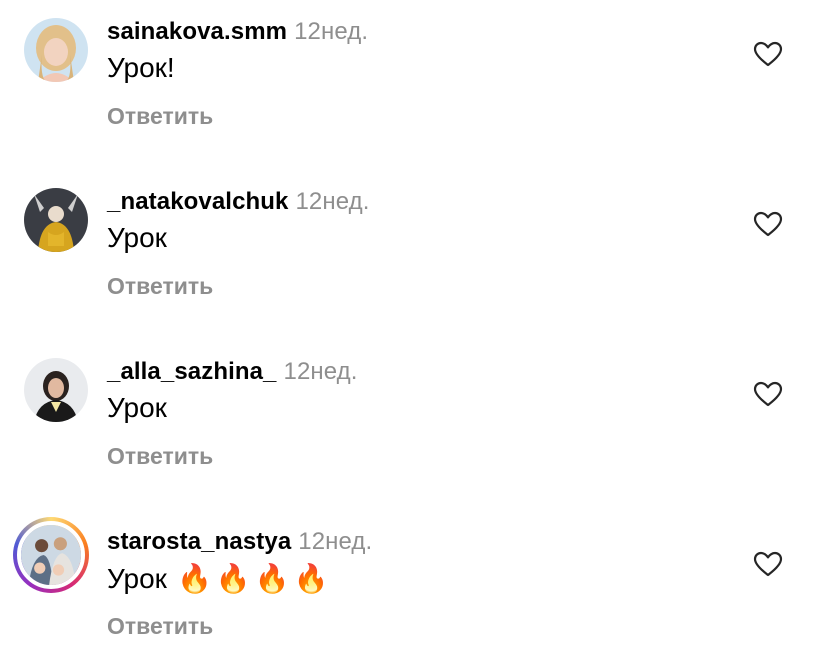  Describe the element at coordinates (137, 578) in the screenshot. I see `comment-text-value: Урок` at that location.